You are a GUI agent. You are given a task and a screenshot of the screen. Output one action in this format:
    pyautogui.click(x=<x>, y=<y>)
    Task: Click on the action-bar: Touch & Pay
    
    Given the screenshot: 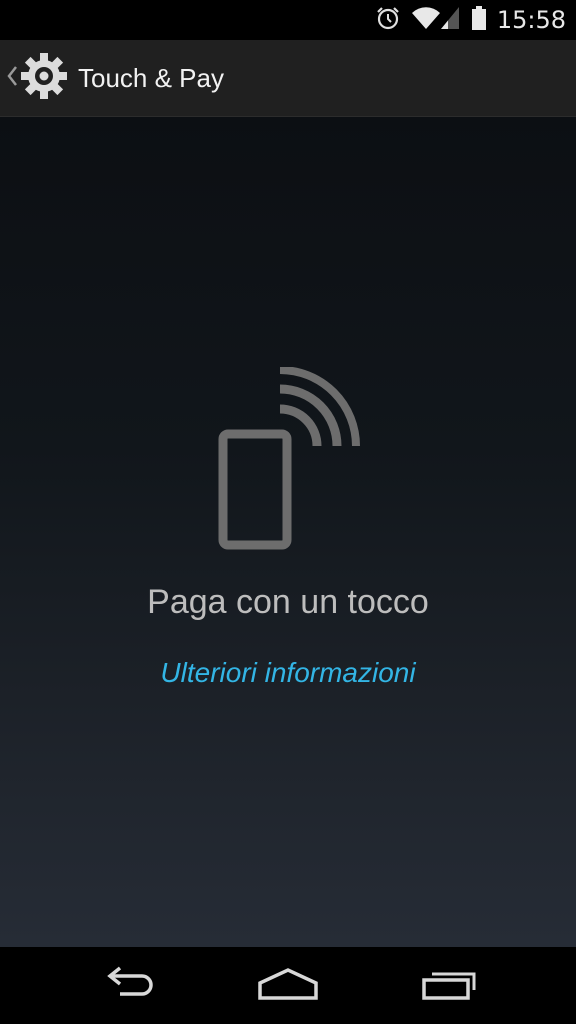 What is the action you would take?
    pyautogui.click(x=288, y=78)
    